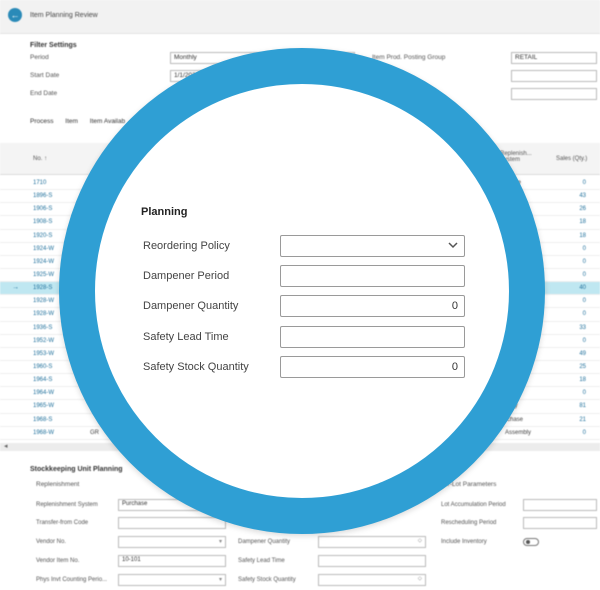 This screenshot has width=600, height=590. I want to click on row-arrow-icon: →, so click(15, 288).